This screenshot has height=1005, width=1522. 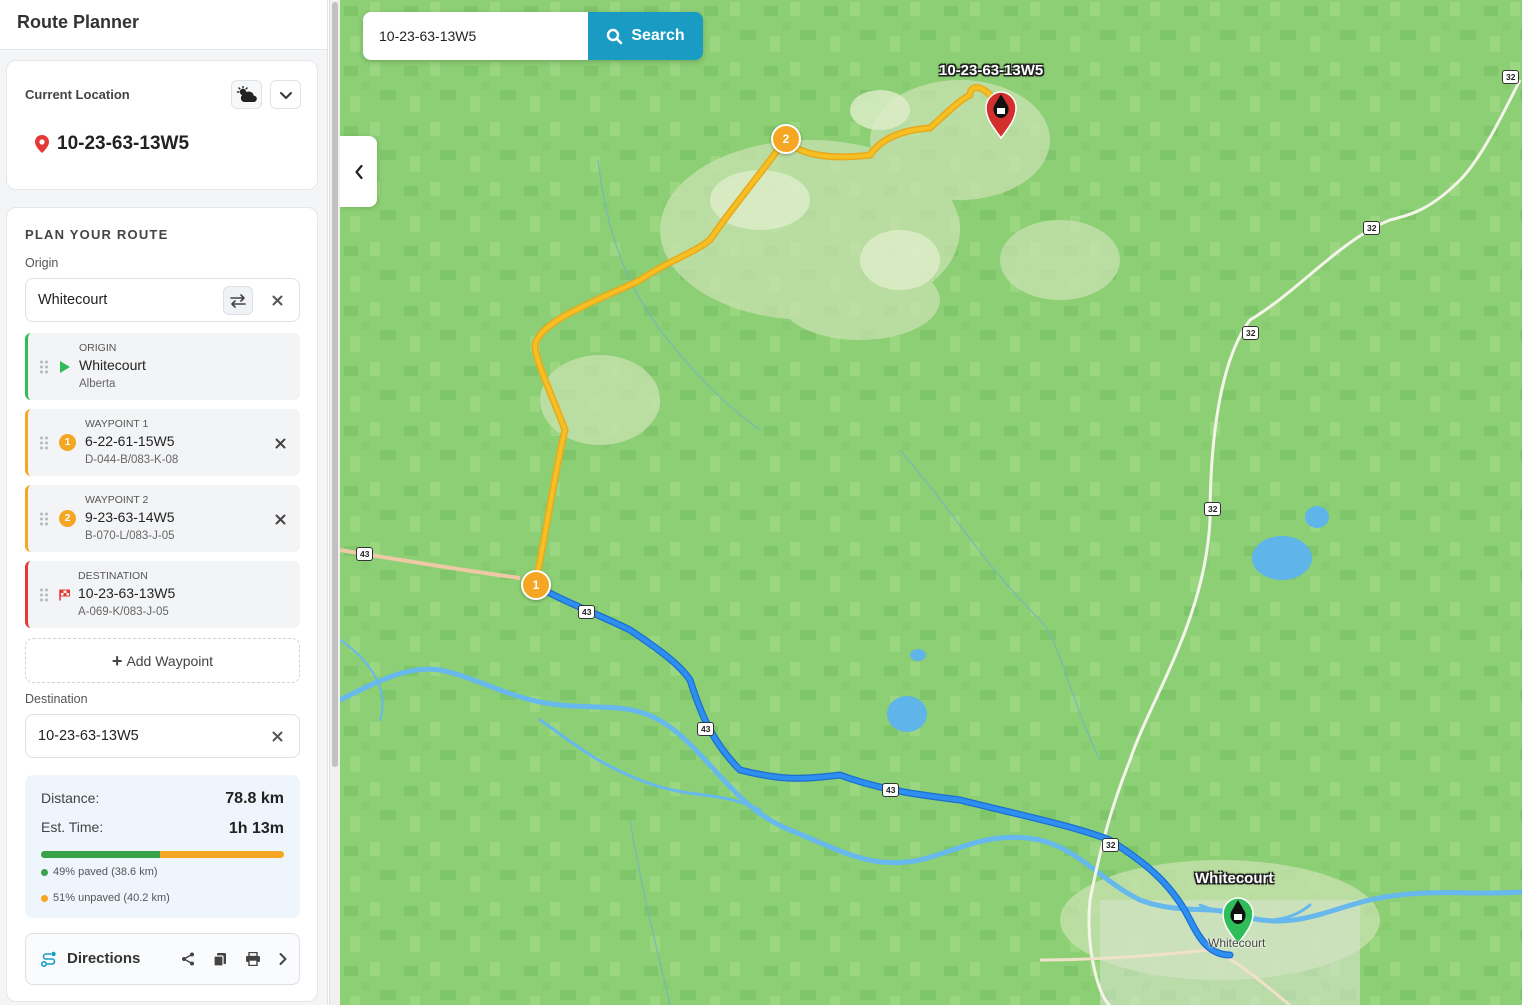 What do you see at coordinates (188, 959) in the screenshot?
I see `share-icon` at bounding box center [188, 959].